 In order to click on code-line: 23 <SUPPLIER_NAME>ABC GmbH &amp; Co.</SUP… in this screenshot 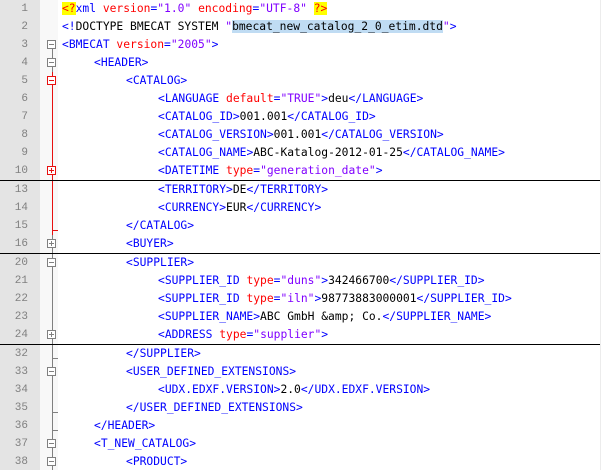, I will do `click(300, 317)`.